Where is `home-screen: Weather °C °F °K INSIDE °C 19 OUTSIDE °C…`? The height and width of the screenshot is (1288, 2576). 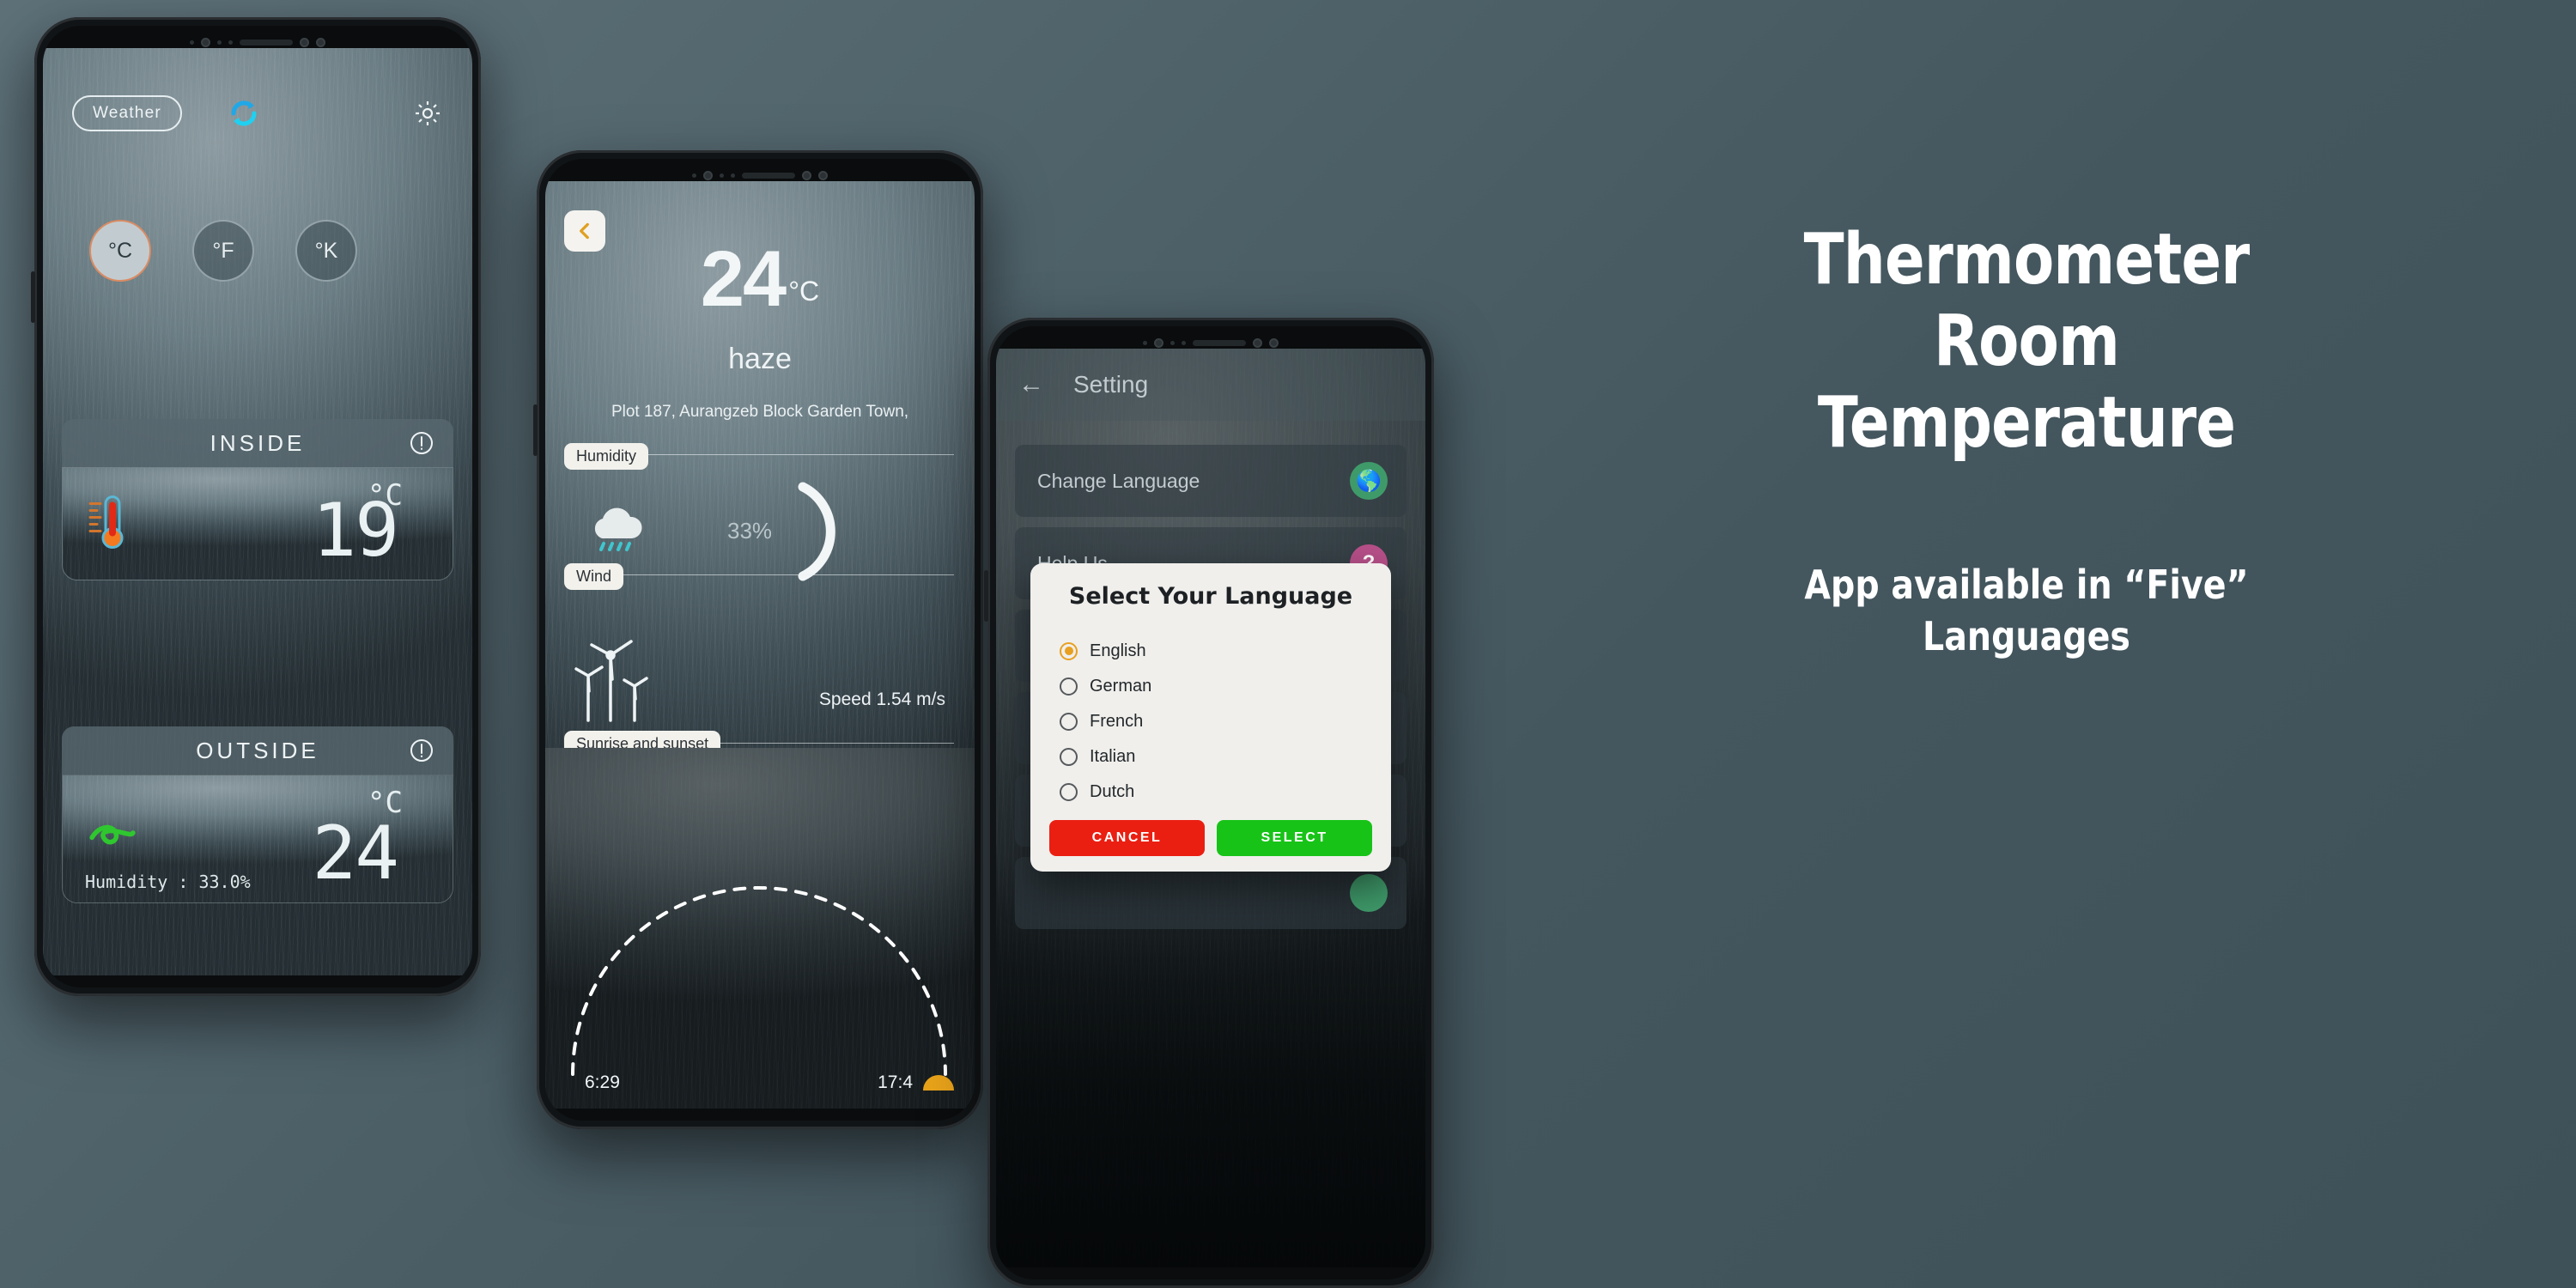 home-screen: Weather °C °F °K INSIDE °C 19 OUTSIDE °C… is located at coordinates (258, 512).